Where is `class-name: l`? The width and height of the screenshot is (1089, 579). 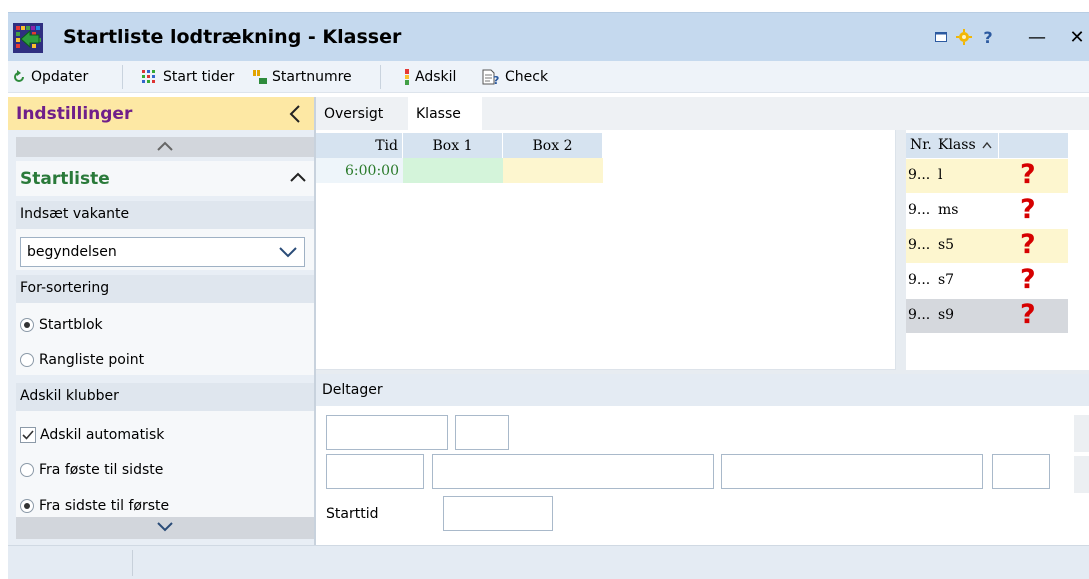
class-name: l is located at coordinates (940, 175).